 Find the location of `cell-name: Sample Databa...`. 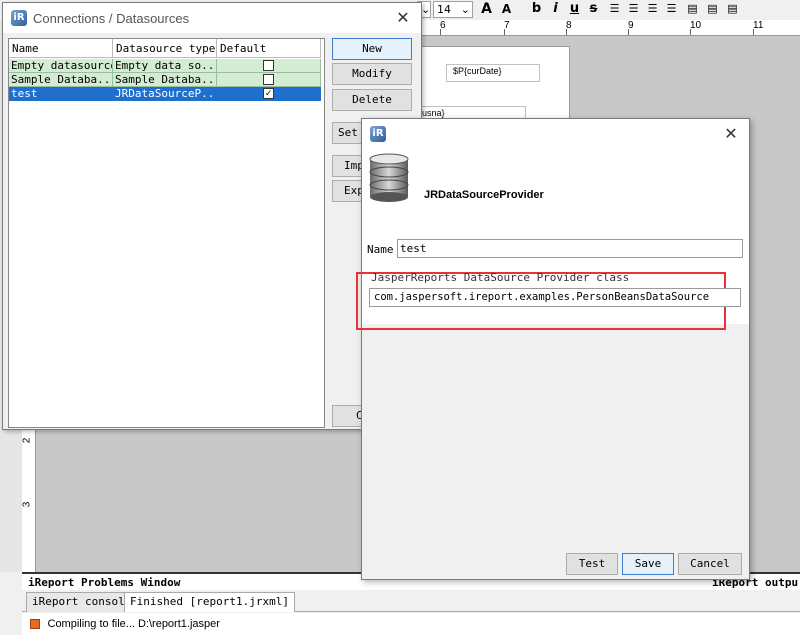

cell-name: Sample Databa... is located at coordinates (61, 80).